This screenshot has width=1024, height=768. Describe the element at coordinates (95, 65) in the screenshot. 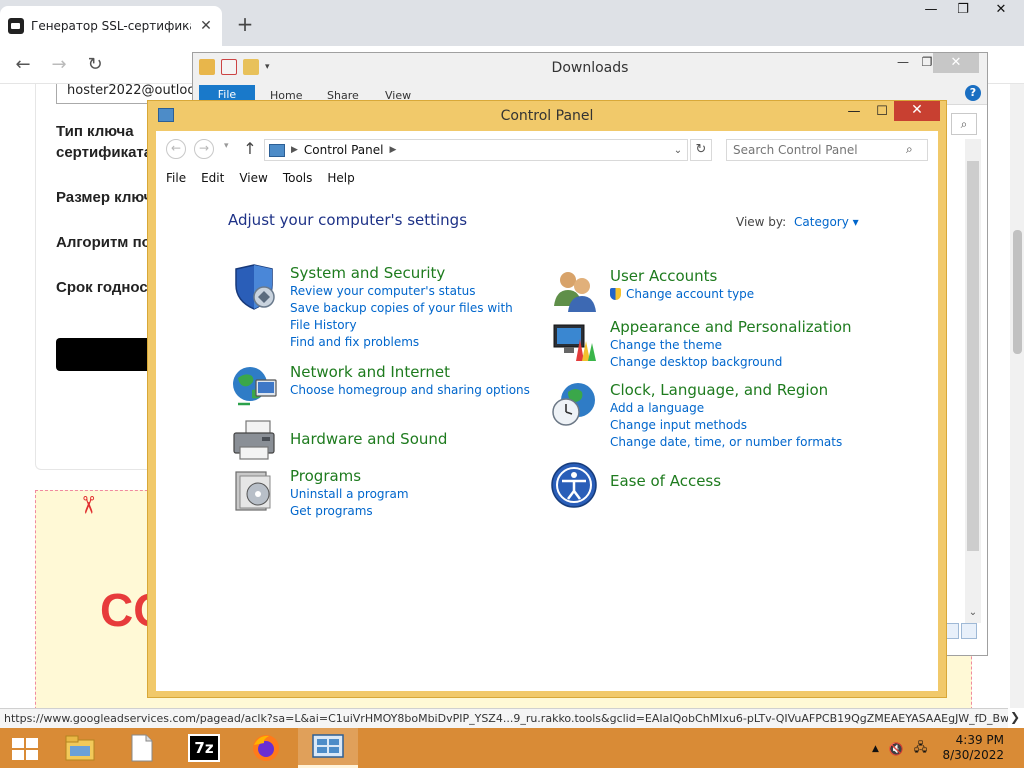

I see `reload-button: ↻` at that location.